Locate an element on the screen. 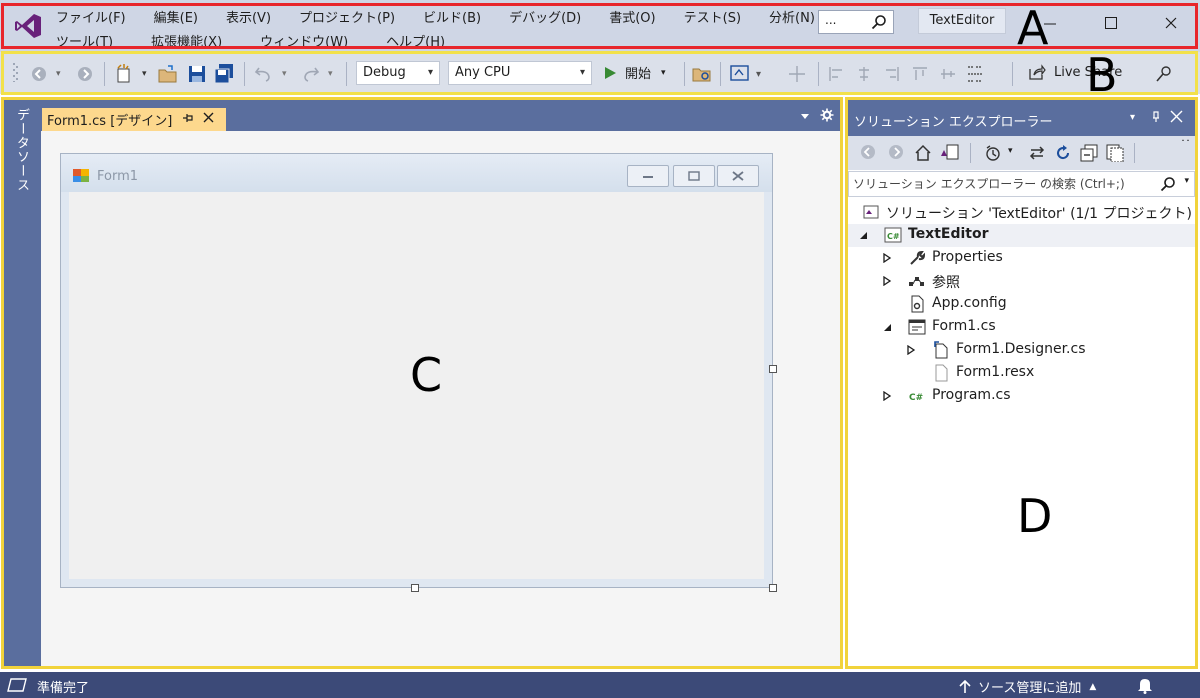  start-label: 開始 is located at coordinates (638, 74).